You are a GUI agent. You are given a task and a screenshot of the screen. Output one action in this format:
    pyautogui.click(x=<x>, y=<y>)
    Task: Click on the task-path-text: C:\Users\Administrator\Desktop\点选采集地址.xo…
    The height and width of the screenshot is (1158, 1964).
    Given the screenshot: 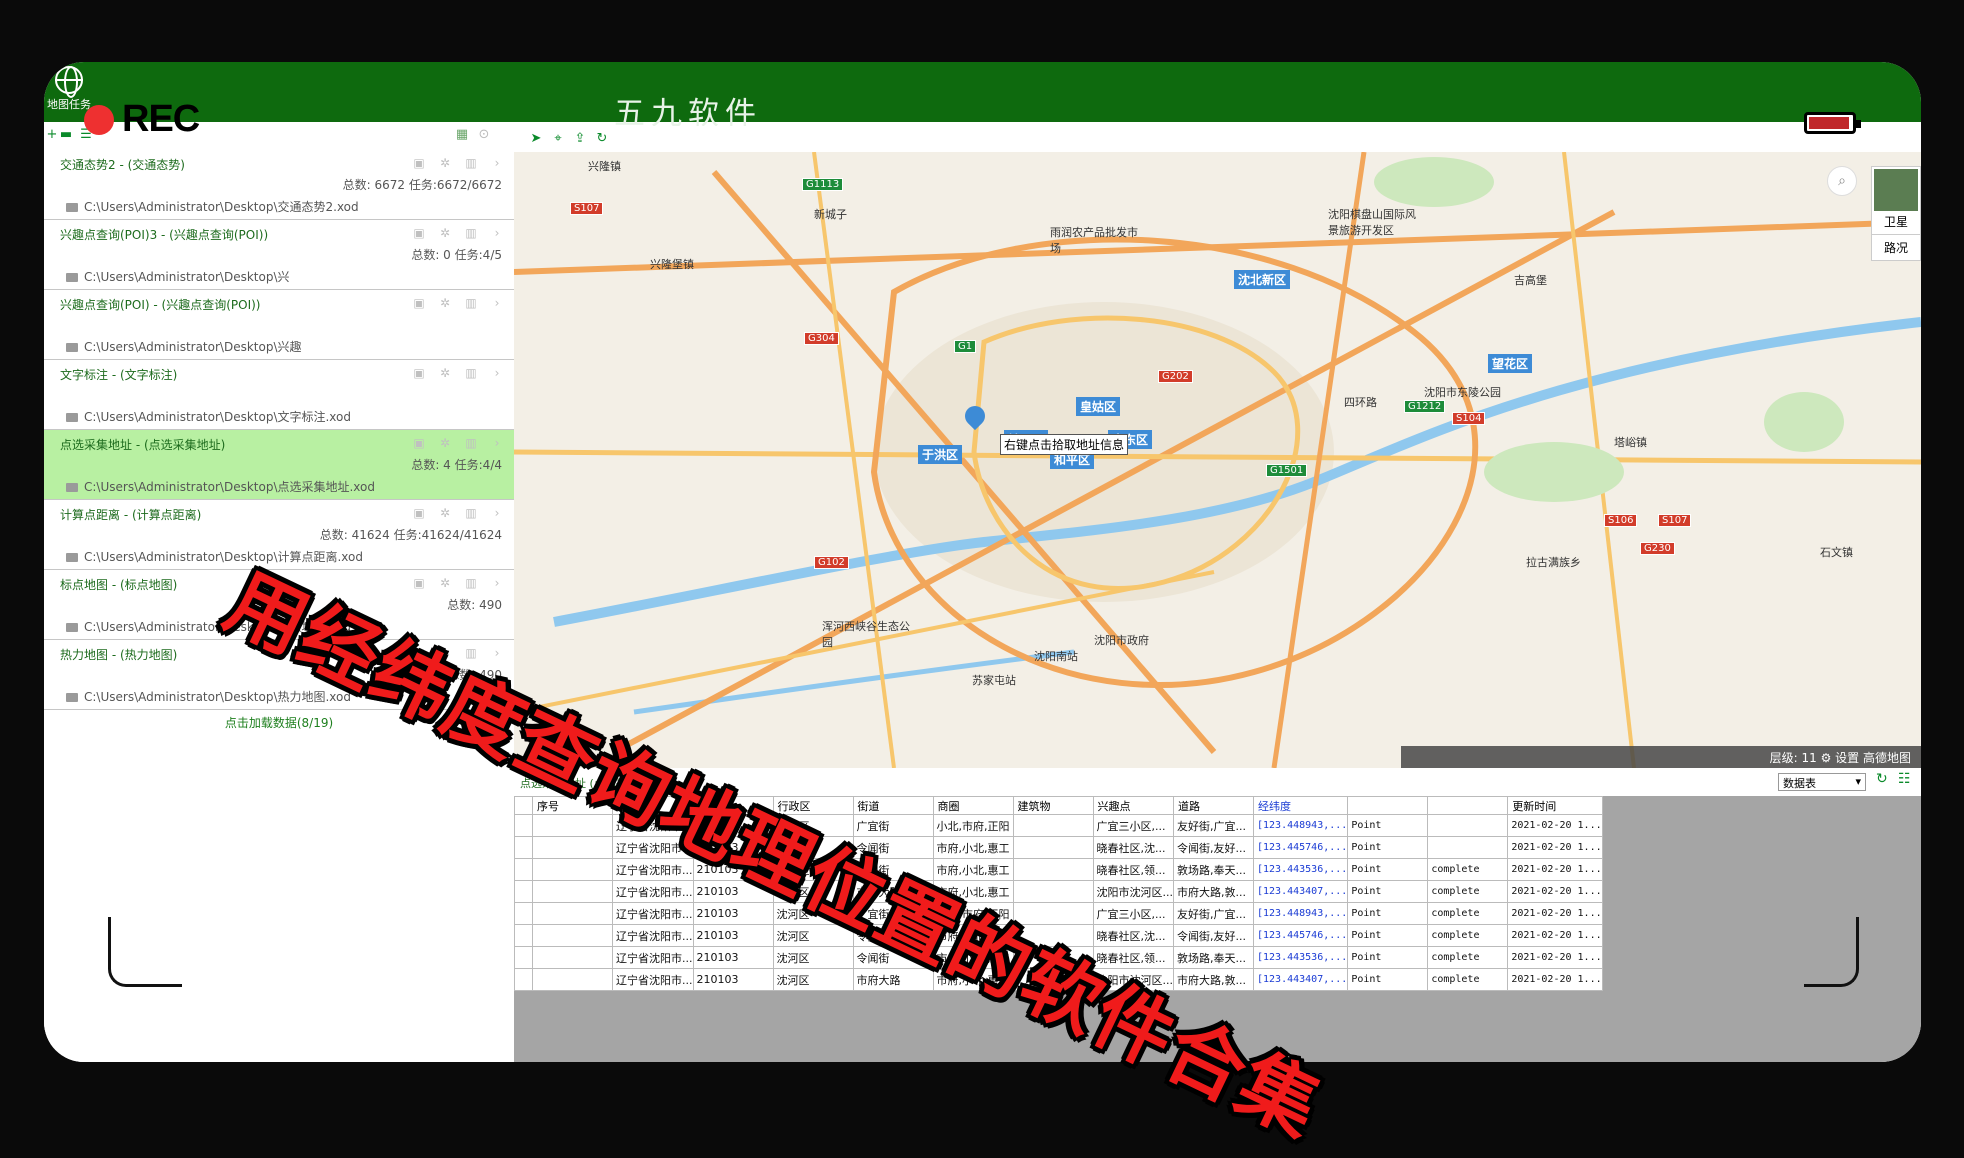 What is the action you would take?
    pyautogui.click(x=229, y=487)
    